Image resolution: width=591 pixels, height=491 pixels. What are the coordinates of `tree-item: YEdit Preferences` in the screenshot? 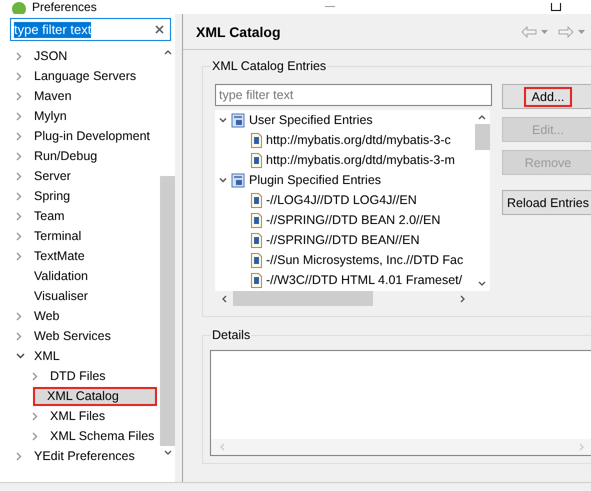 It's located at (84, 456).